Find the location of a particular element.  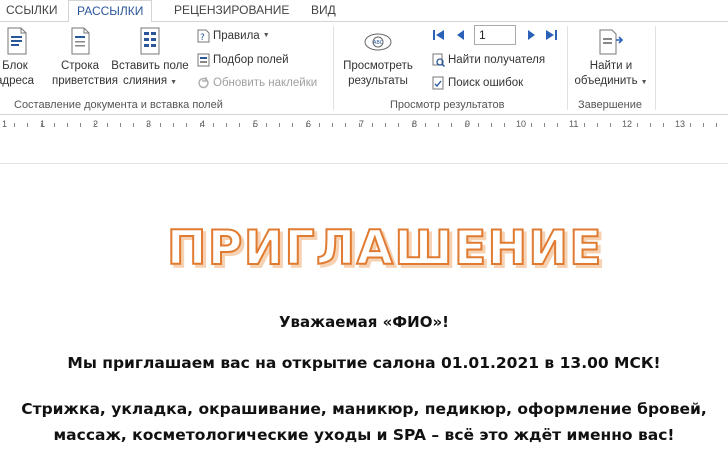

find-recipient-button: Найти получателя is located at coordinates (488, 60).